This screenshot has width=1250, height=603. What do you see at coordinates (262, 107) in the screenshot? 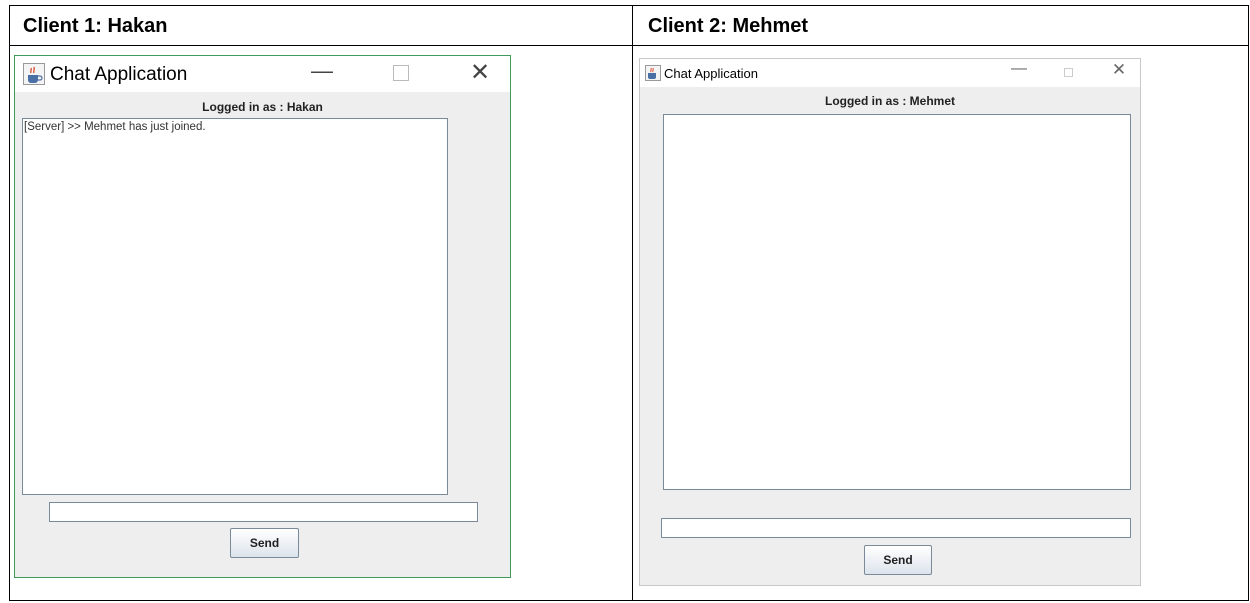
I see `logged-in-label: Logged in as : Hakan` at bounding box center [262, 107].